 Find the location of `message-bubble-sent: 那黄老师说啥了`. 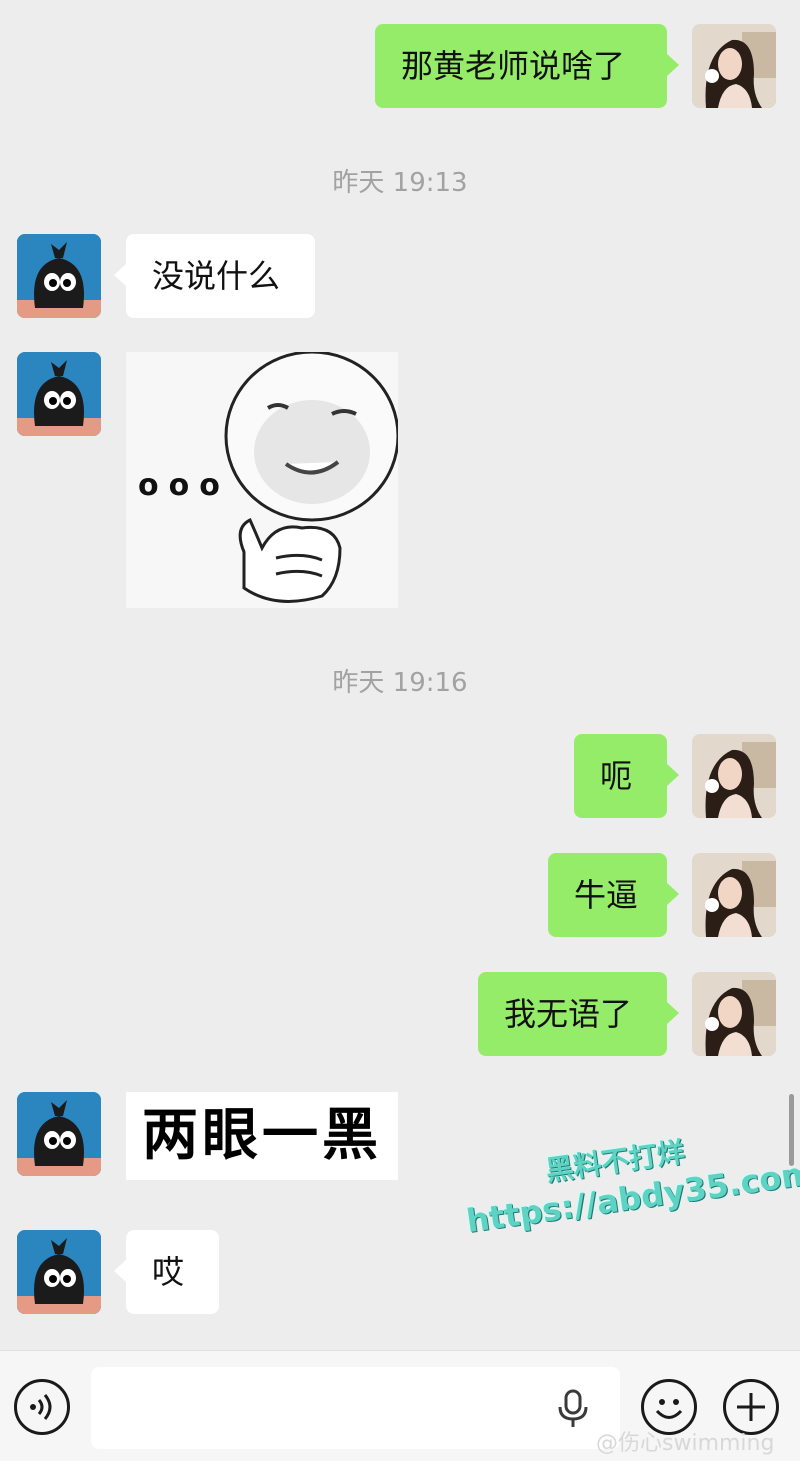

message-bubble-sent: 那黄老师说啥了 is located at coordinates (527, 66).